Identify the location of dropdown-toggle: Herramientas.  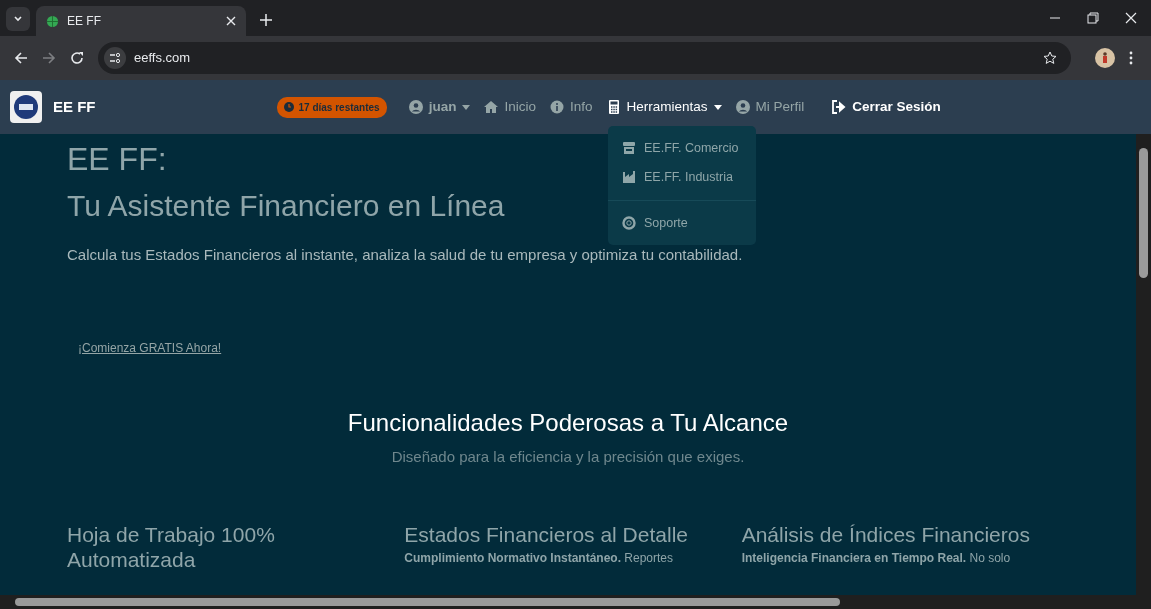
(664, 107).